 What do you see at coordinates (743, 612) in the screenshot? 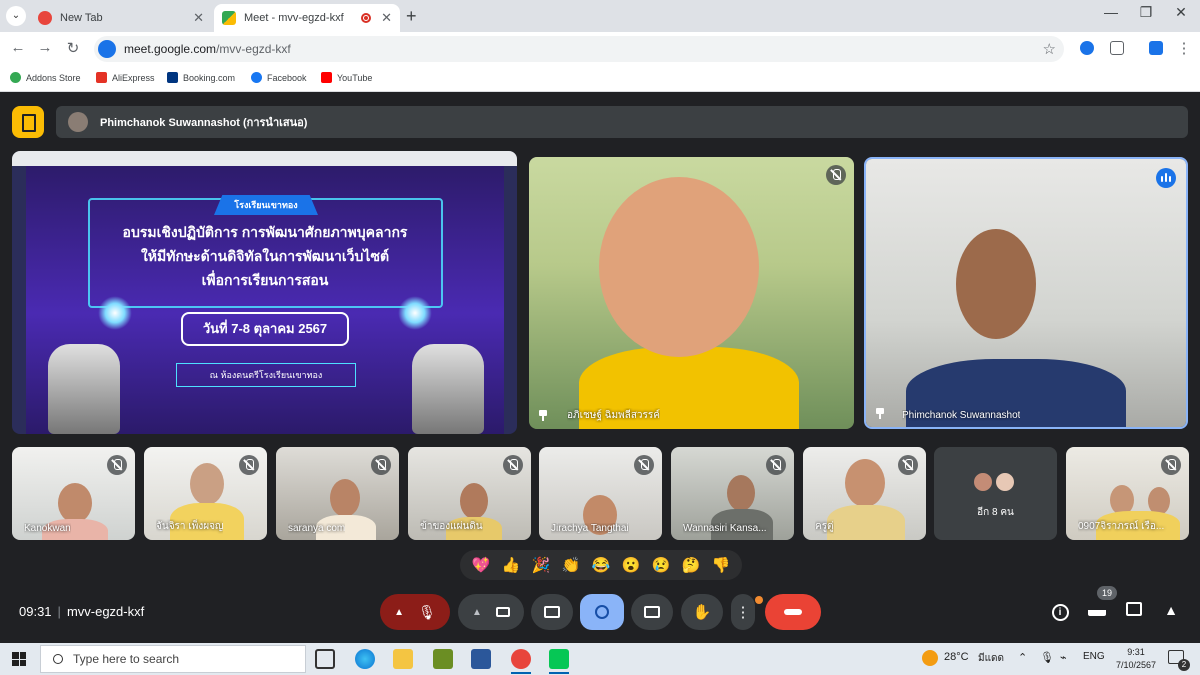
I see `more-options-button: ⋮` at bounding box center [743, 612].